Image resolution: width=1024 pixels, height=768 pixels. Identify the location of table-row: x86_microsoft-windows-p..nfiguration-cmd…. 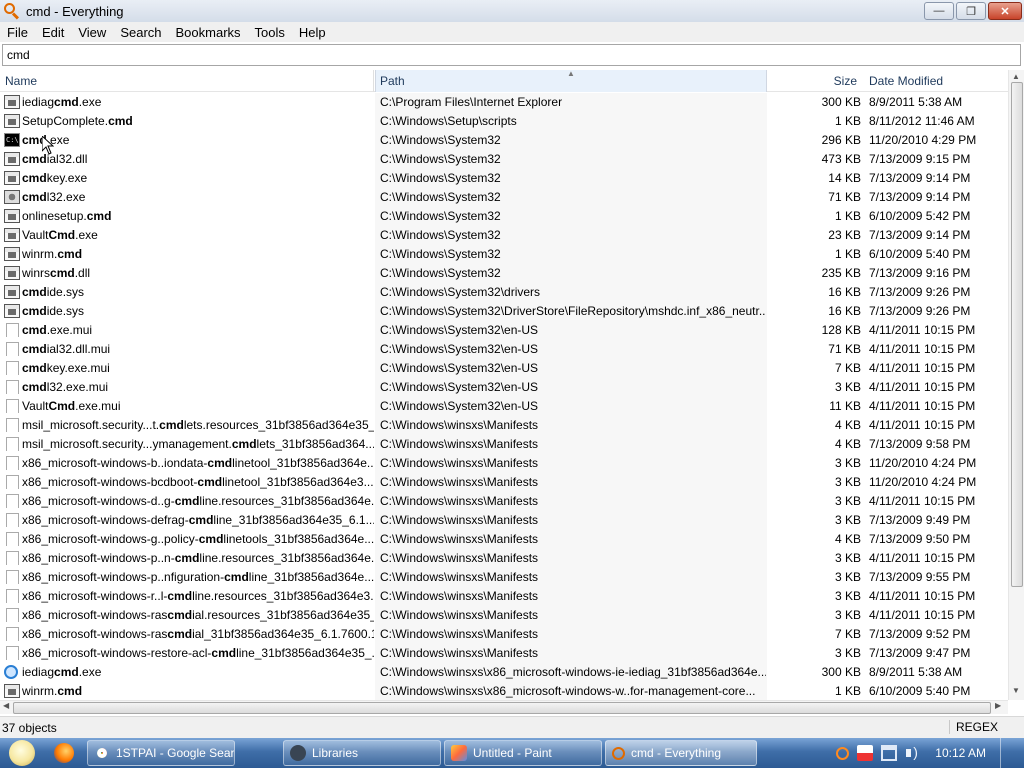
(504, 577).